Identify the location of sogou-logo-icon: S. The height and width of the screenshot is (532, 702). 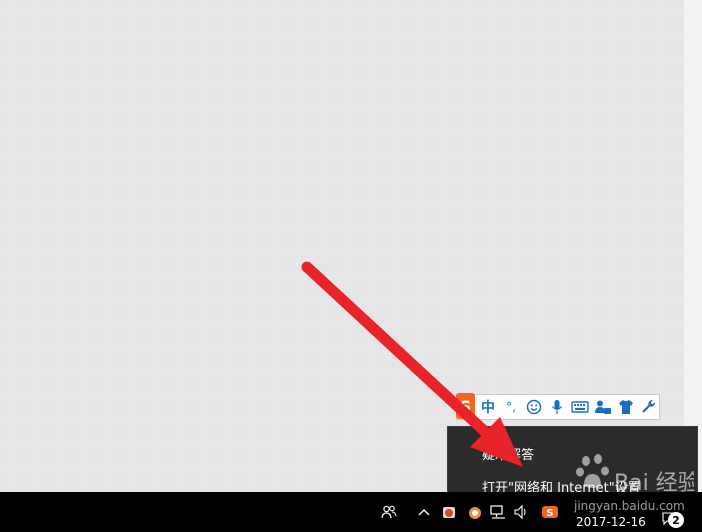
(465, 406).